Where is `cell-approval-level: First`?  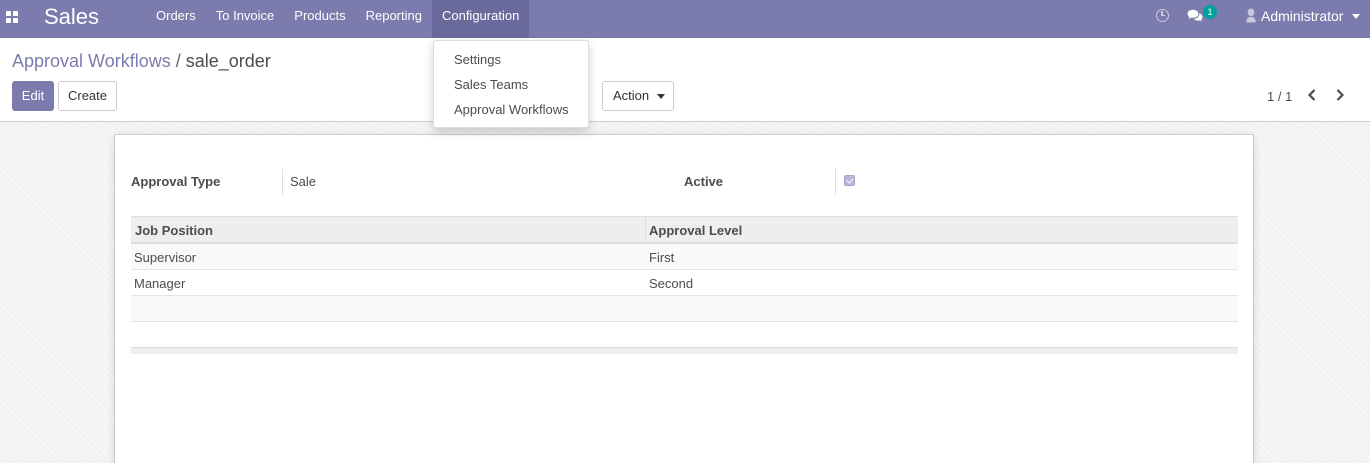 cell-approval-level: First is located at coordinates (662, 257).